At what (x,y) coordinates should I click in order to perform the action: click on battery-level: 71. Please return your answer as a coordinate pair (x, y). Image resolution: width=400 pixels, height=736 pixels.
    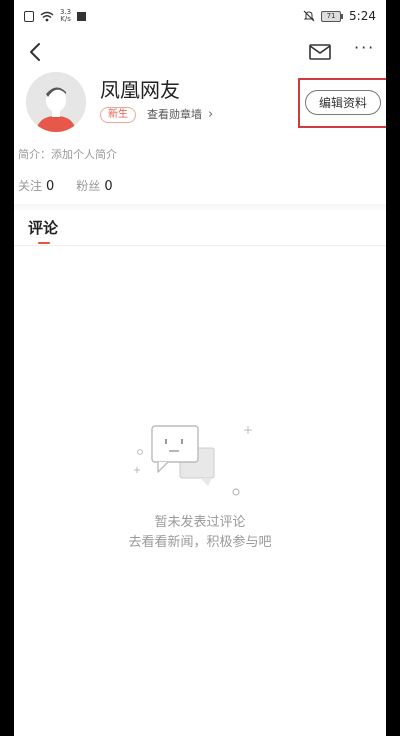
    Looking at the image, I should click on (331, 16).